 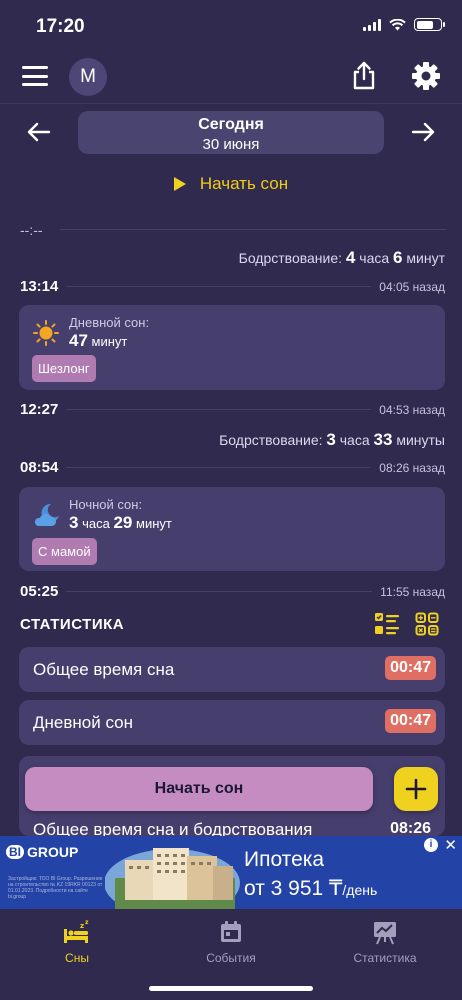 I want to click on ad-price: от 3 951 ₸/день, so click(x=311, y=888).